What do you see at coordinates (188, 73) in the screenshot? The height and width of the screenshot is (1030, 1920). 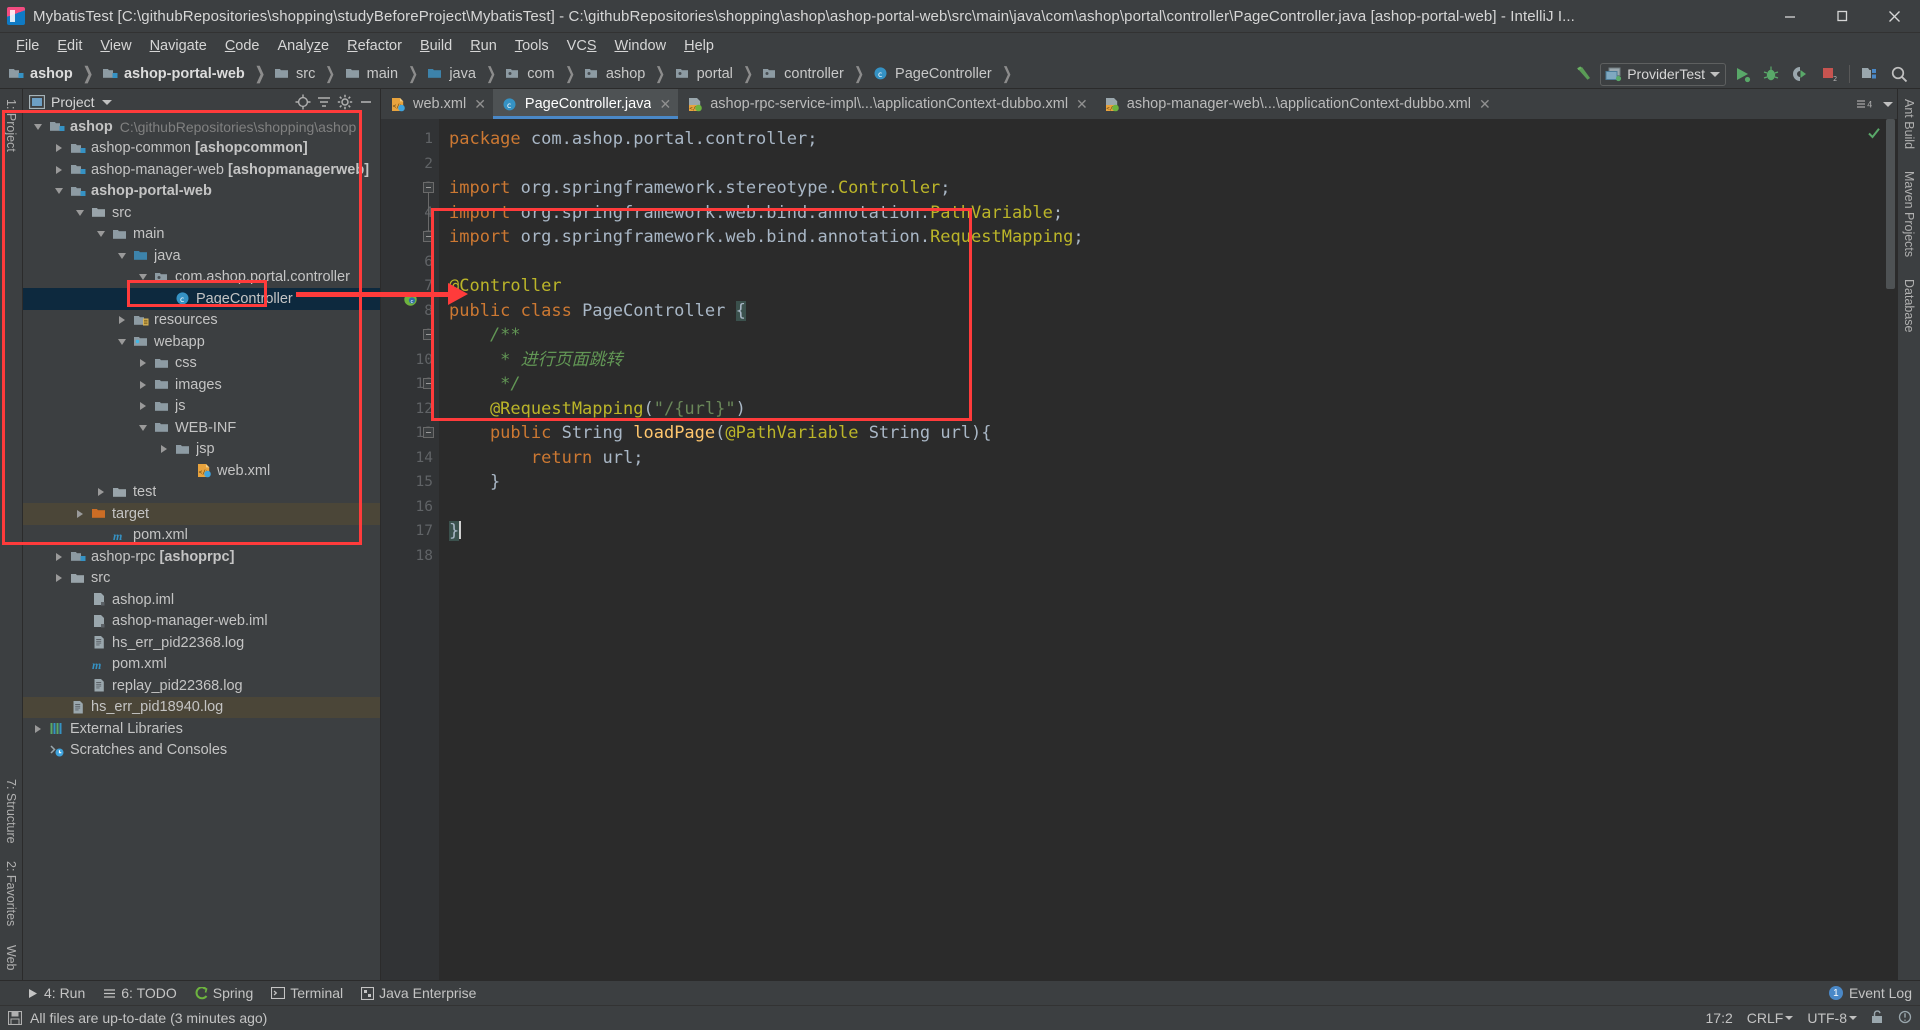 I see `breadcrumb-item-ashop-portal-web: ashop-portal-web ❯` at bounding box center [188, 73].